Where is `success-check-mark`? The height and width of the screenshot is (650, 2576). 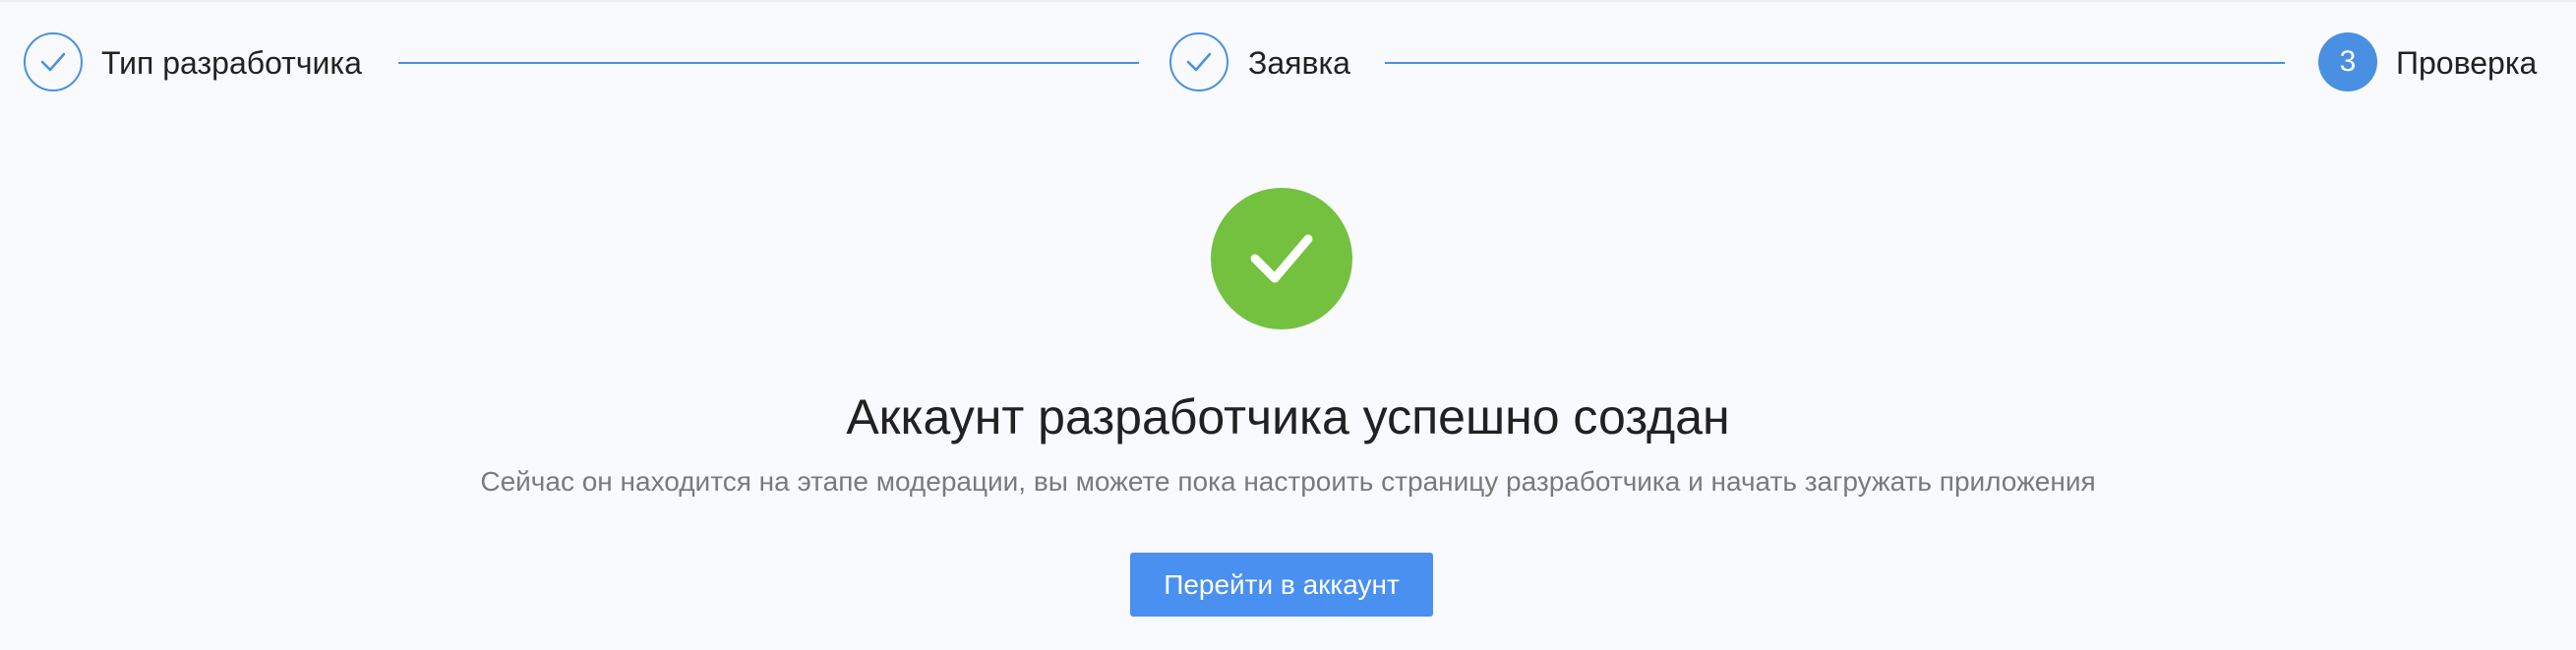
success-check-mark is located at coordinates (1281, 258).